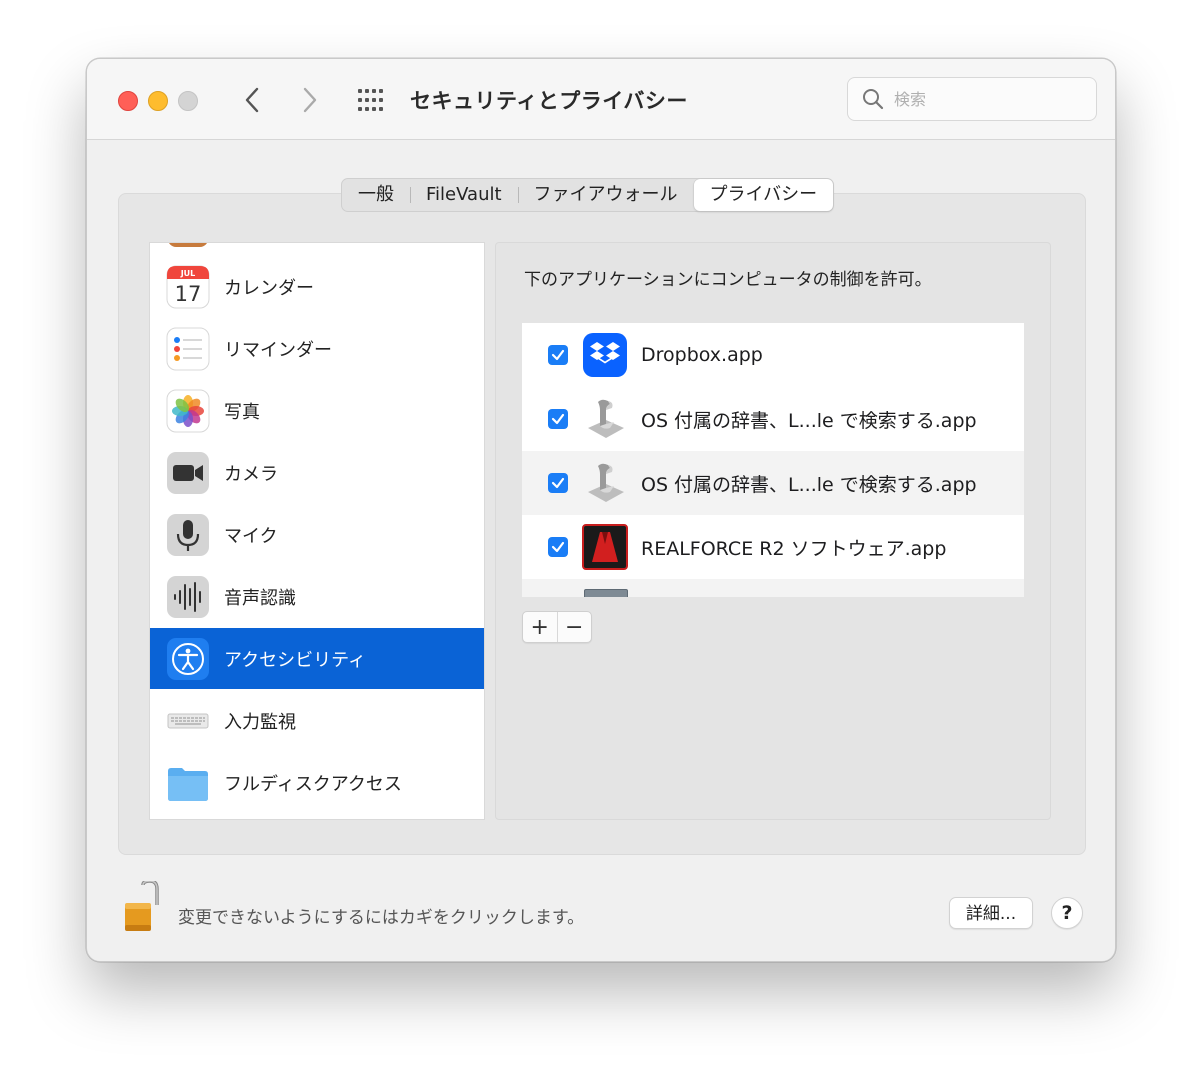 This screenshot has height=1075, width=1200. I want to click on sidebar-item-label: 写真, so click(242, 412).